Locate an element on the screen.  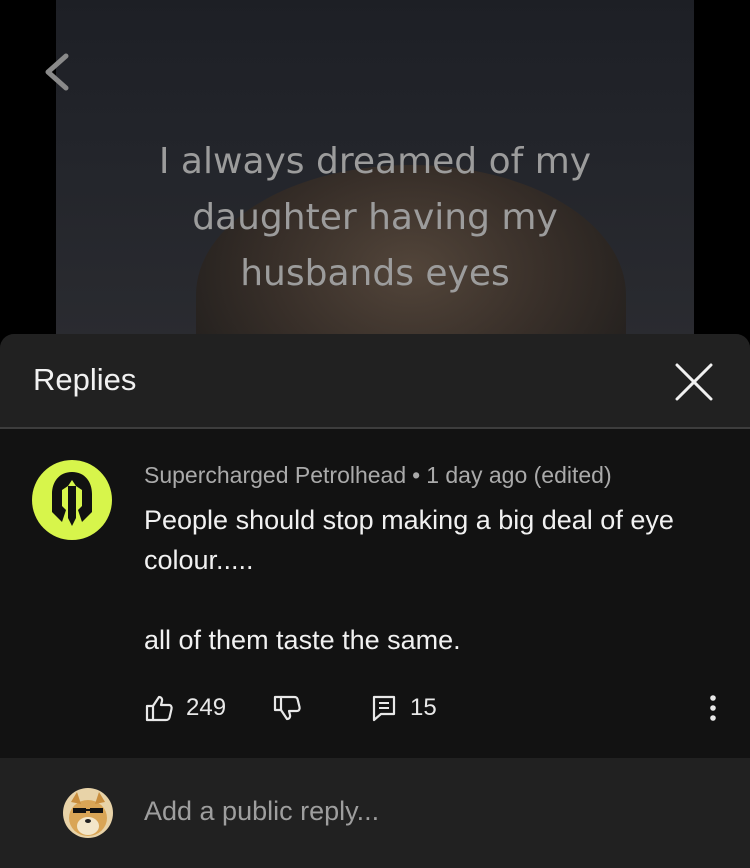
caption-line: husbands eyes is located at coordinates (375, 273).